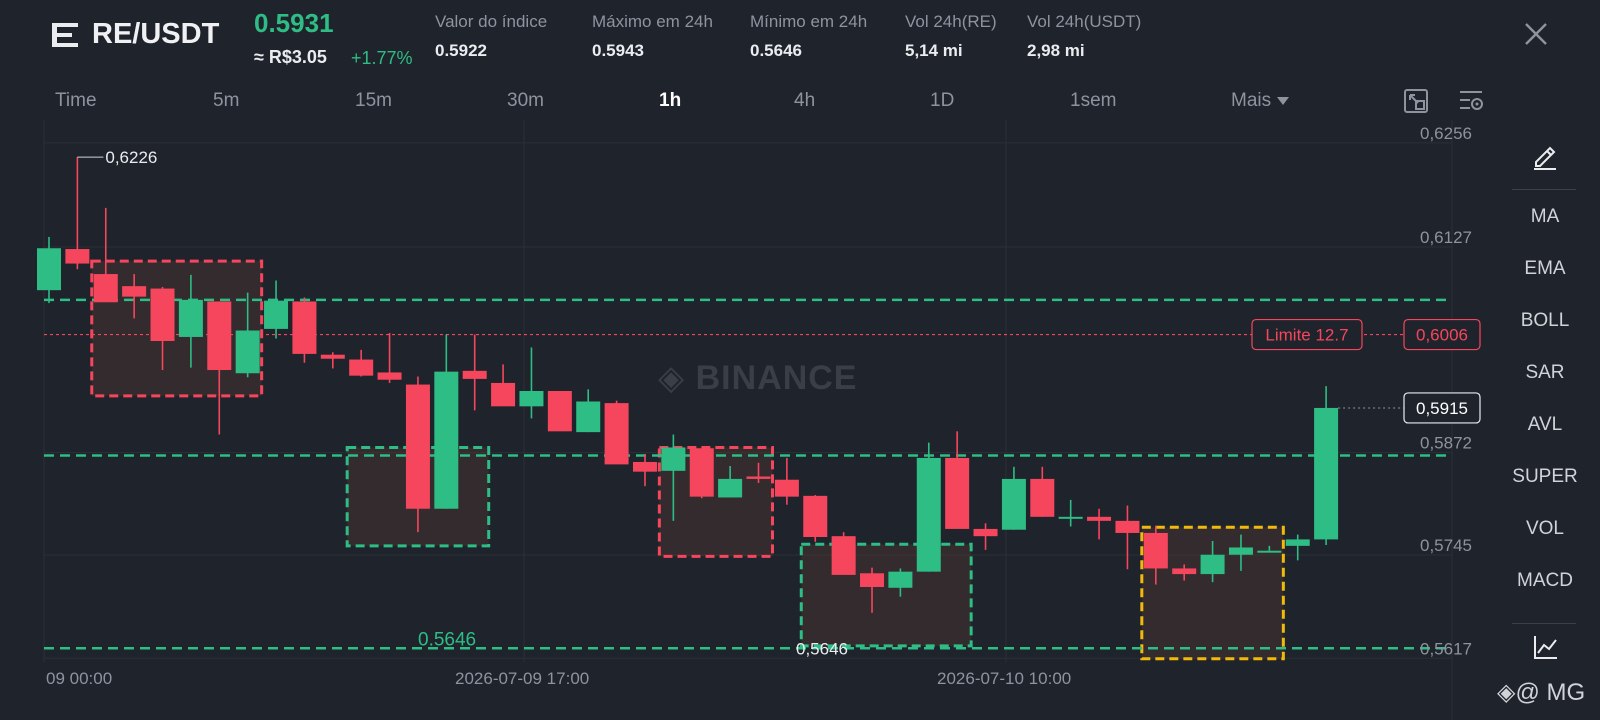  I want to click on stat-label: Valor do índice, so click(491, 21).